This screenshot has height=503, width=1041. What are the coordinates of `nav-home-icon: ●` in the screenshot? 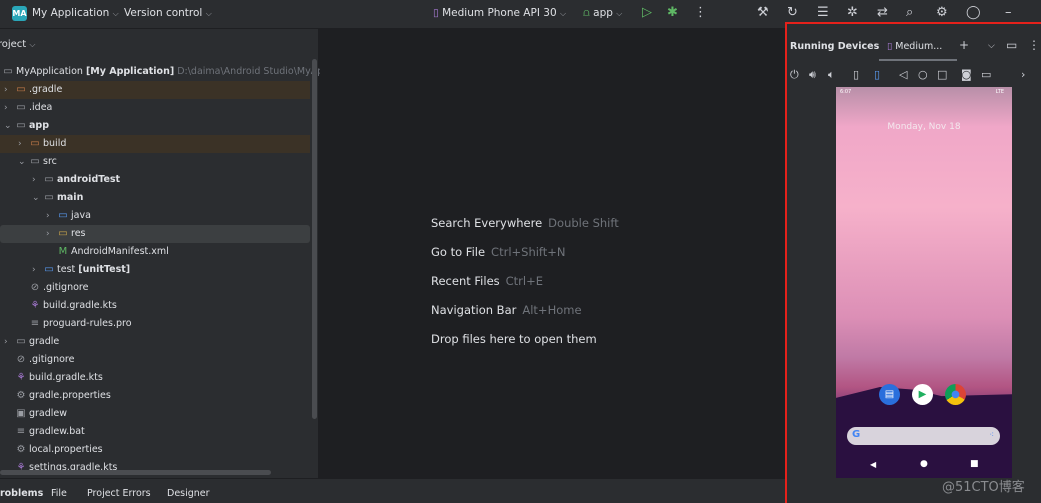 It's located at (924, 464).